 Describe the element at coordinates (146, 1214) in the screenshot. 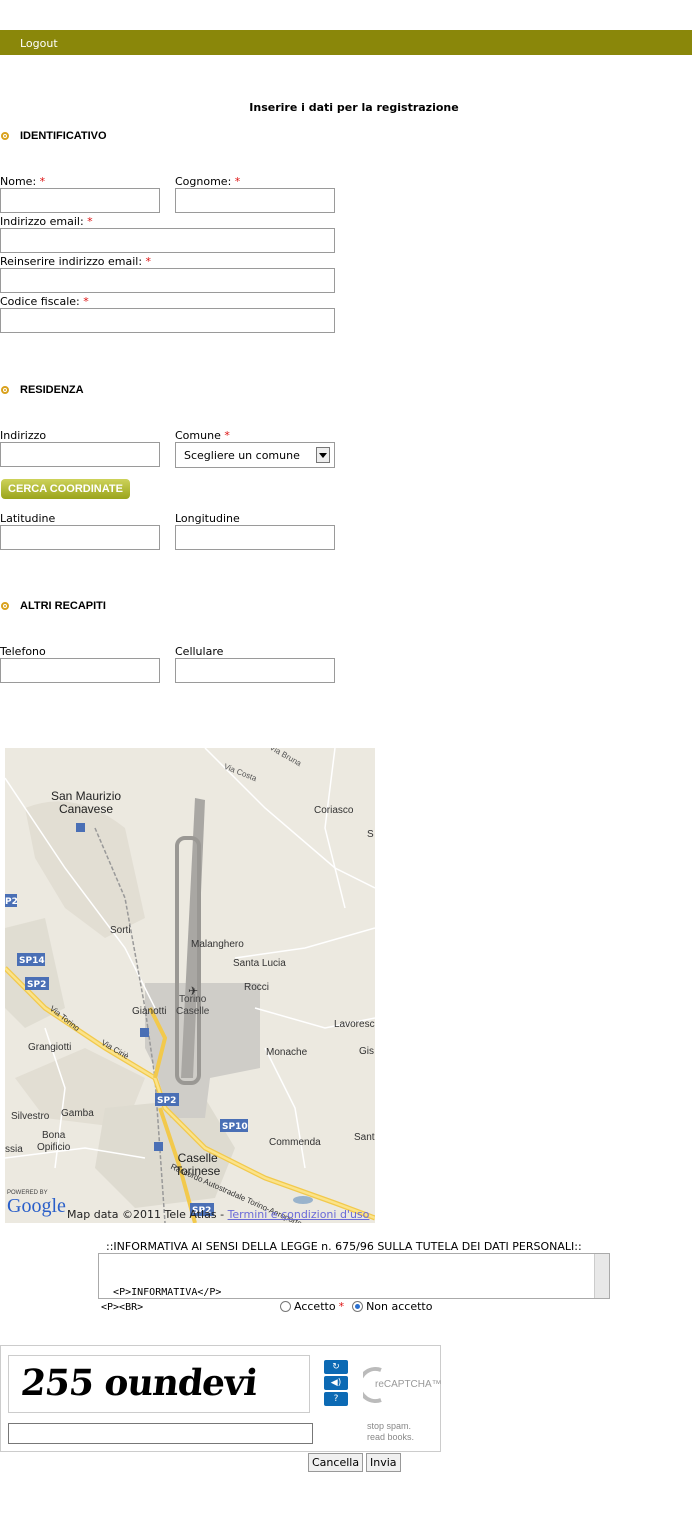

I see `map-data-text: Map data ©2011 Tele Atlas -` at that location.